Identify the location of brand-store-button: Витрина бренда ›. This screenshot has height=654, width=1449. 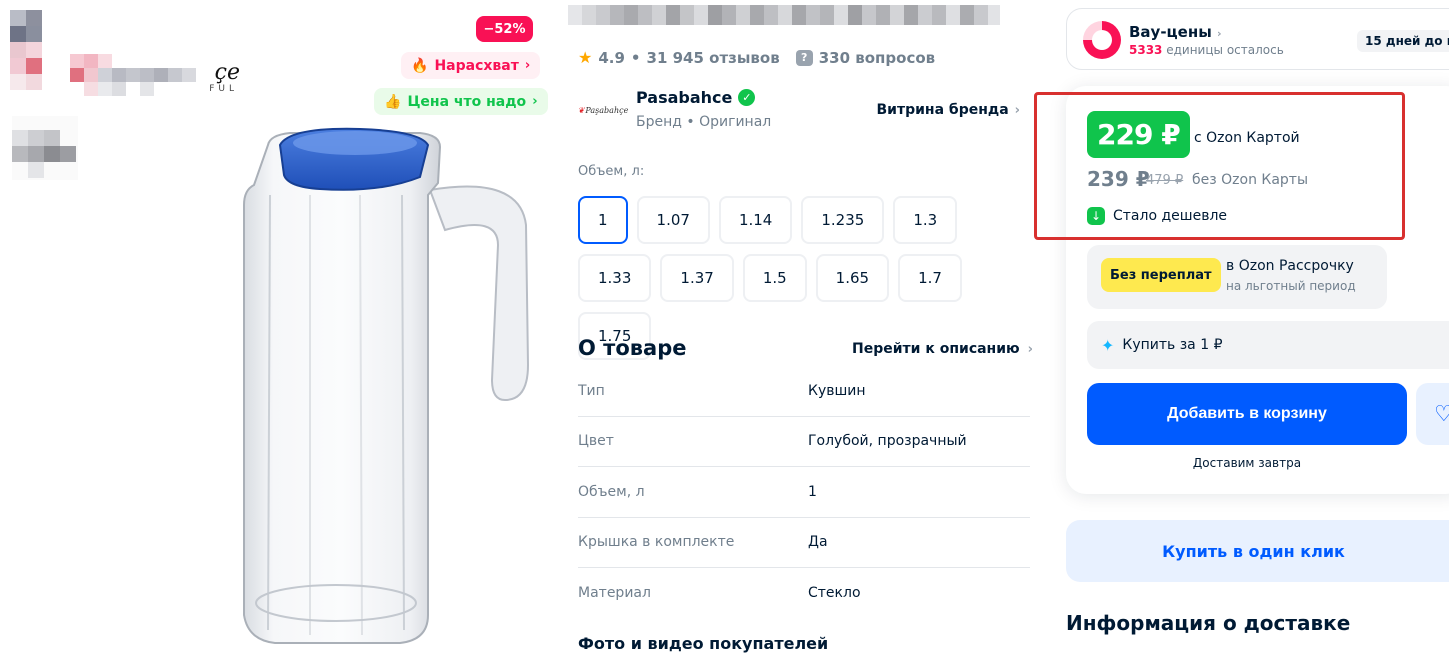
(949, 110).